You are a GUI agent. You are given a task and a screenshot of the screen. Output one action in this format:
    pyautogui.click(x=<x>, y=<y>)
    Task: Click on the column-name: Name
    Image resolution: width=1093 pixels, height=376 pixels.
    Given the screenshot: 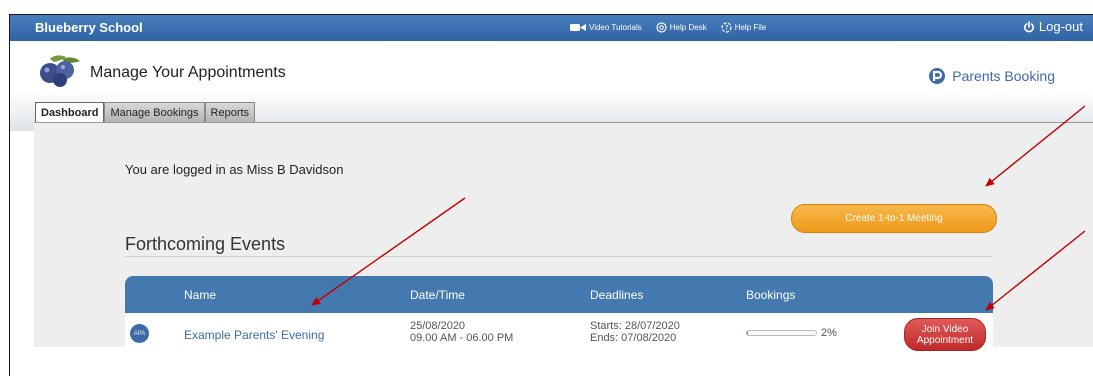 What is the action you would take?
    pyautogui.click(x=200, y=295)
    